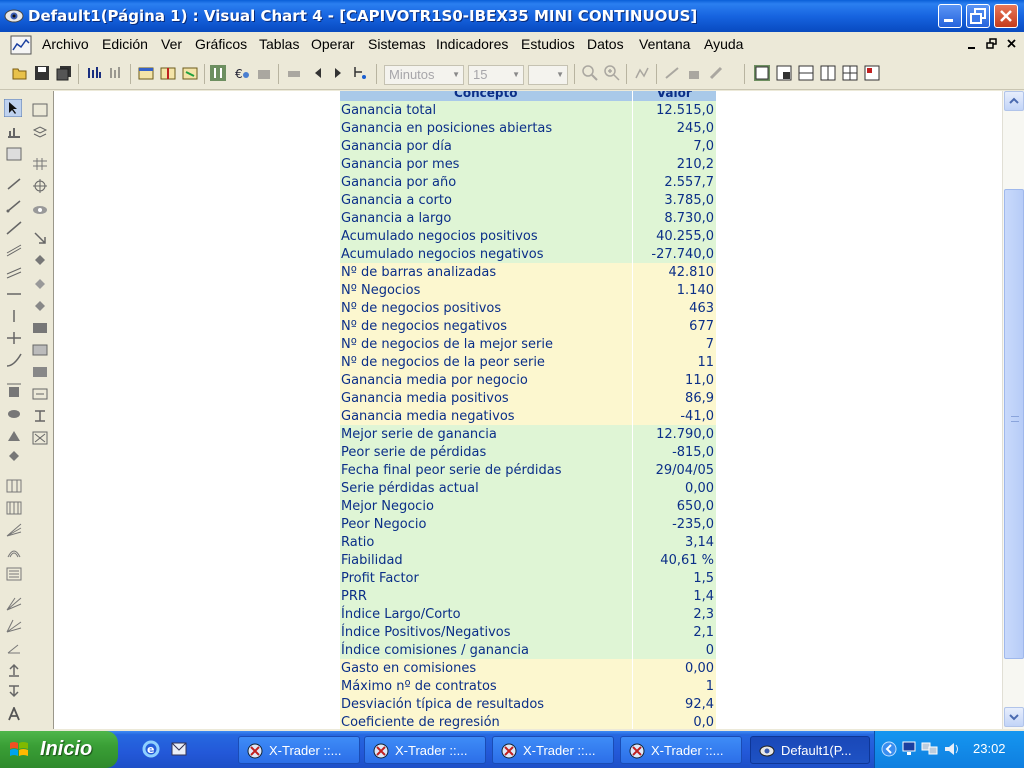  What do you see at coordinates (40, 350) in the screenshot?
I see `grid-rect-icon` at bounding box center [40, 350].